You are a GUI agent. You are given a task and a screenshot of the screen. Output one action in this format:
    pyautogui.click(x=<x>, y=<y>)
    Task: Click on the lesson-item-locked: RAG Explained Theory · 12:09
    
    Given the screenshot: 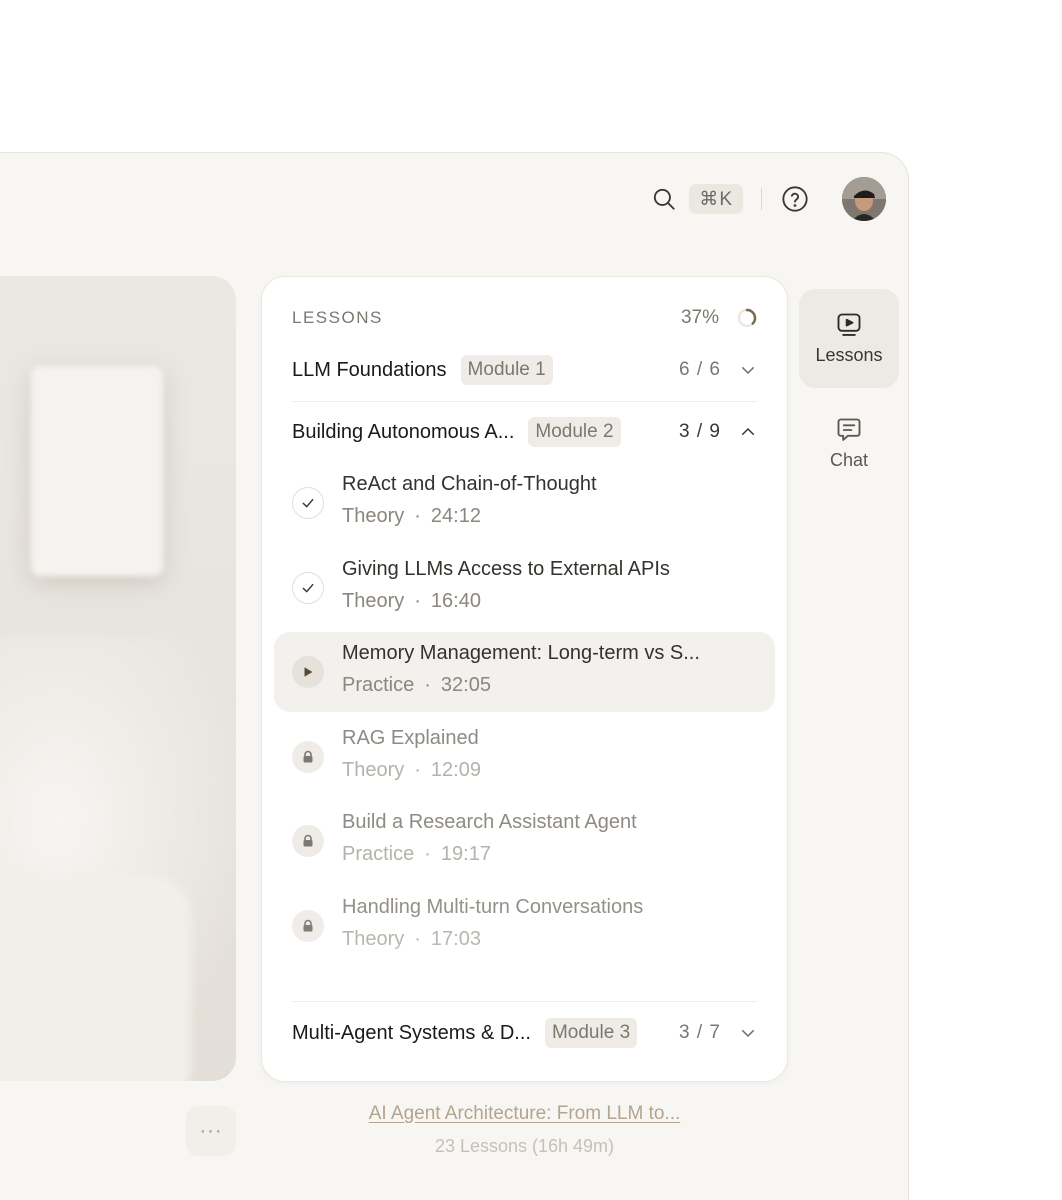 What is the action you would take?
    pyautogui.click(x=524, y=757)
    